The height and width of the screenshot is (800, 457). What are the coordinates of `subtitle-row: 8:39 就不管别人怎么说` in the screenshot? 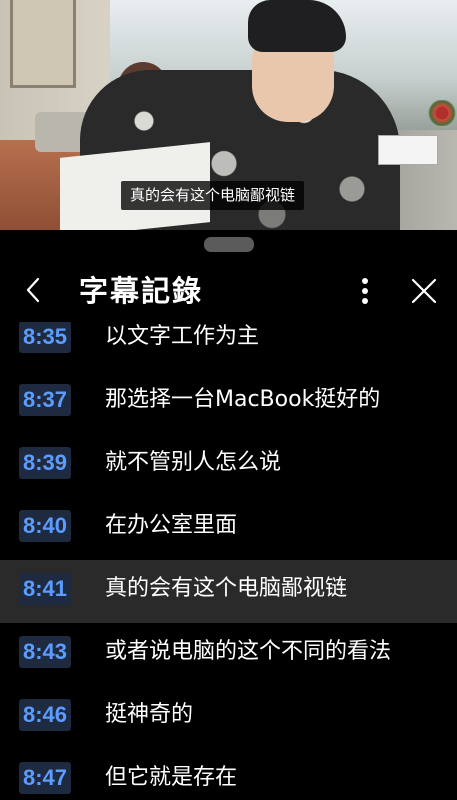 It's located at (228, 465).